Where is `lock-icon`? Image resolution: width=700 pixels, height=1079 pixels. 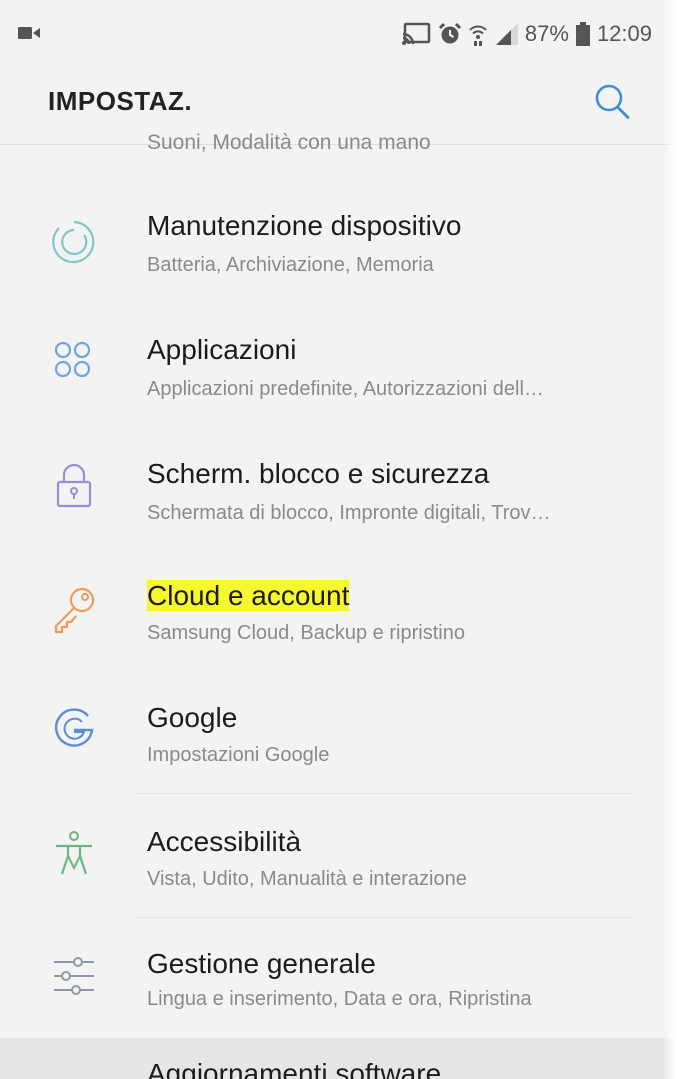 lock-icon is located at coordinates (74, 486).